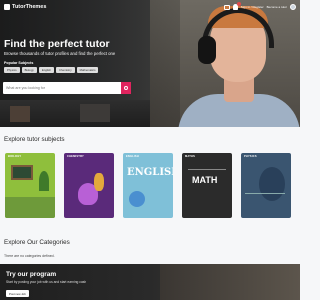 The width and height of the screenshot is (320, 300). I want to click on banner-title: Try our program, so click(31, 274).